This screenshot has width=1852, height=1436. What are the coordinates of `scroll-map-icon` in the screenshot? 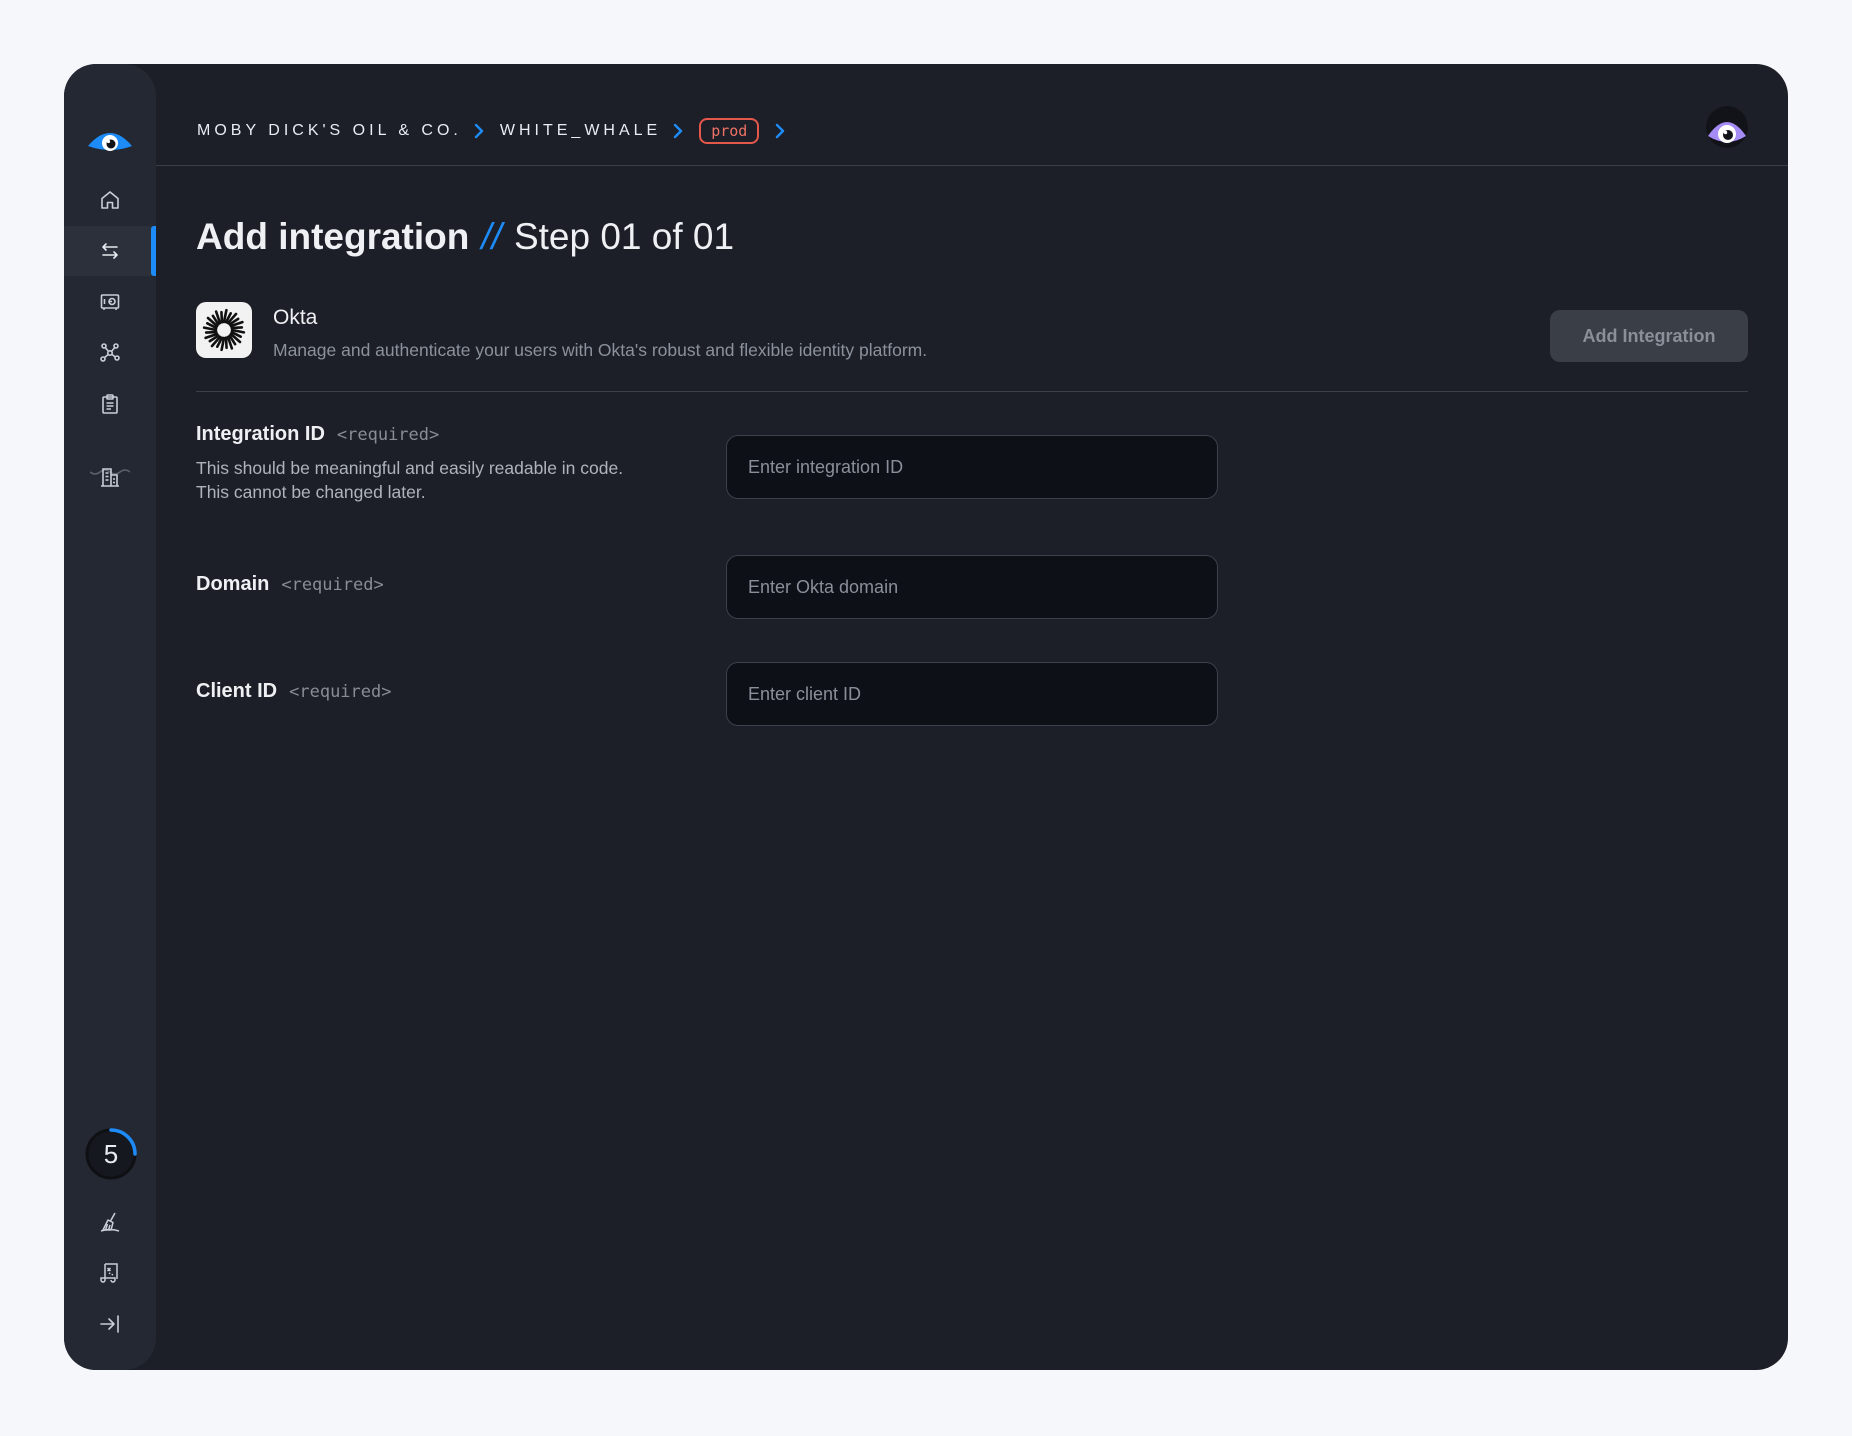 It's located at (109, 1273).